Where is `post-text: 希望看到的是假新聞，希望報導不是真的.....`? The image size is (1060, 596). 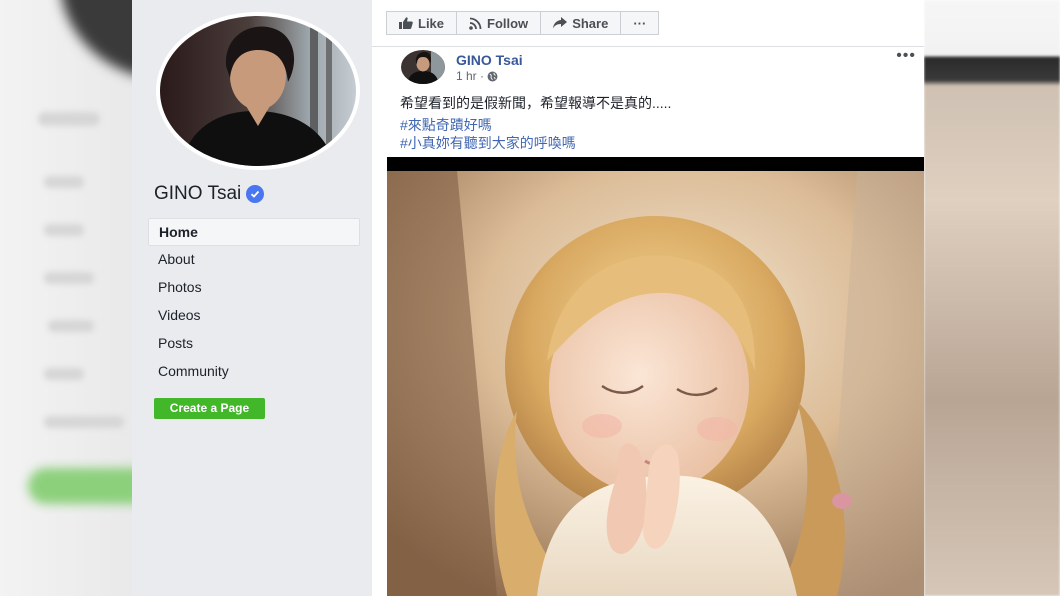
post-text: 希望看到的是假新聞，希望報導不是真的..... is located at coordinates (536, 103).